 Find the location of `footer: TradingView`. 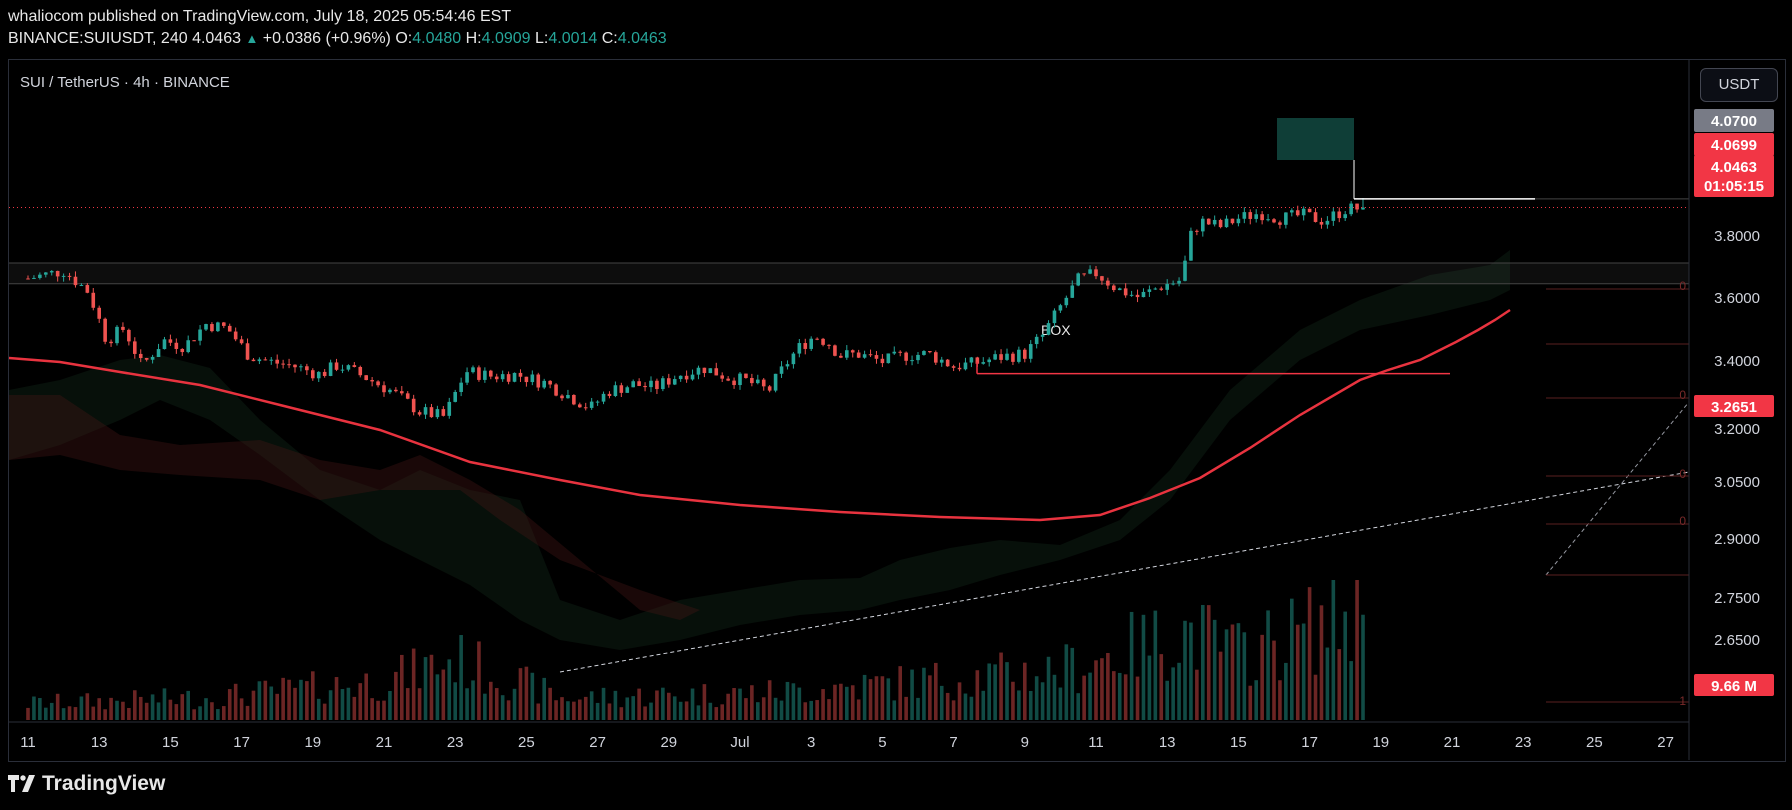

footer: TradingView is located at coordinates (86, 784).